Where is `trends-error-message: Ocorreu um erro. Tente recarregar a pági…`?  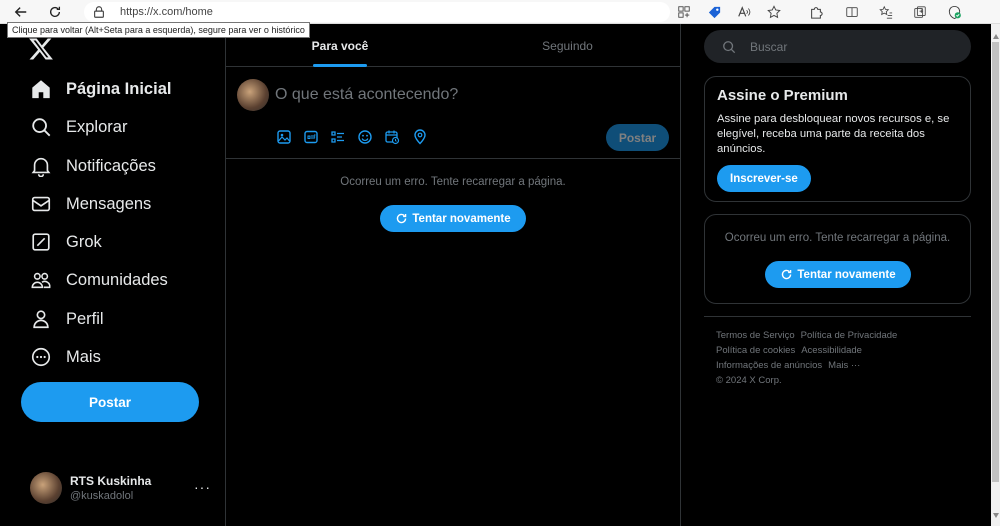 trends-error-message: Ocorreu um erro. Tente recarregar a pági… is located at coordinates (837, 238).